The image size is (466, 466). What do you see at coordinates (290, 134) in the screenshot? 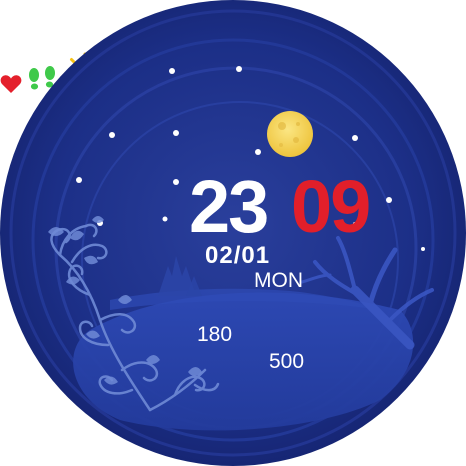
I see `moon-decoration` at bounding box center [290, 134].